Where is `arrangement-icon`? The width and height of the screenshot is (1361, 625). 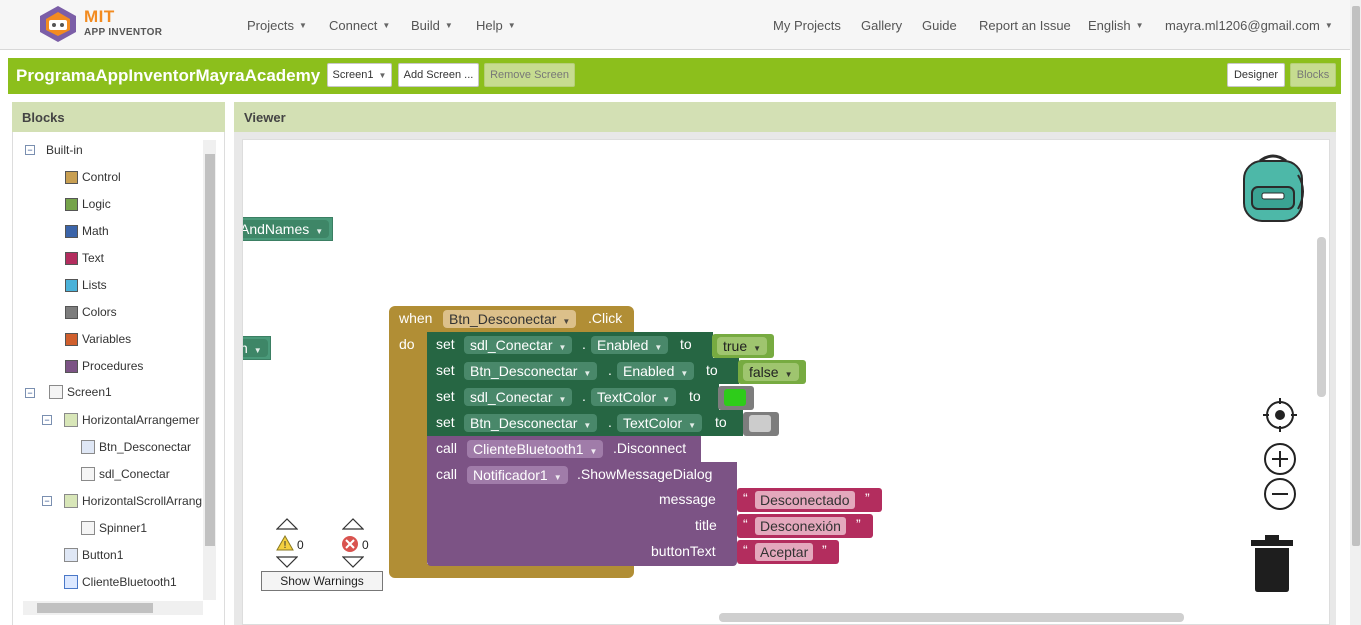
arrangement-icon is located at coordinates (71, 420).